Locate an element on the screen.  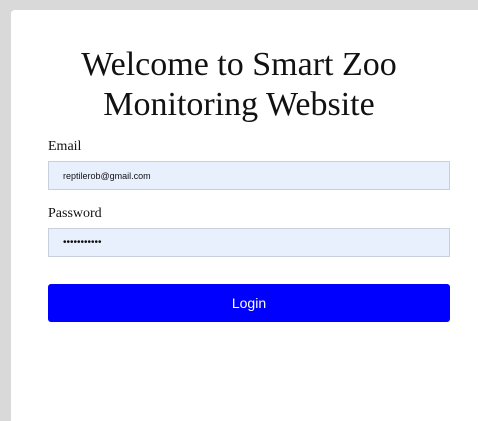
login-button: Login is located at coordinates (249, 303).